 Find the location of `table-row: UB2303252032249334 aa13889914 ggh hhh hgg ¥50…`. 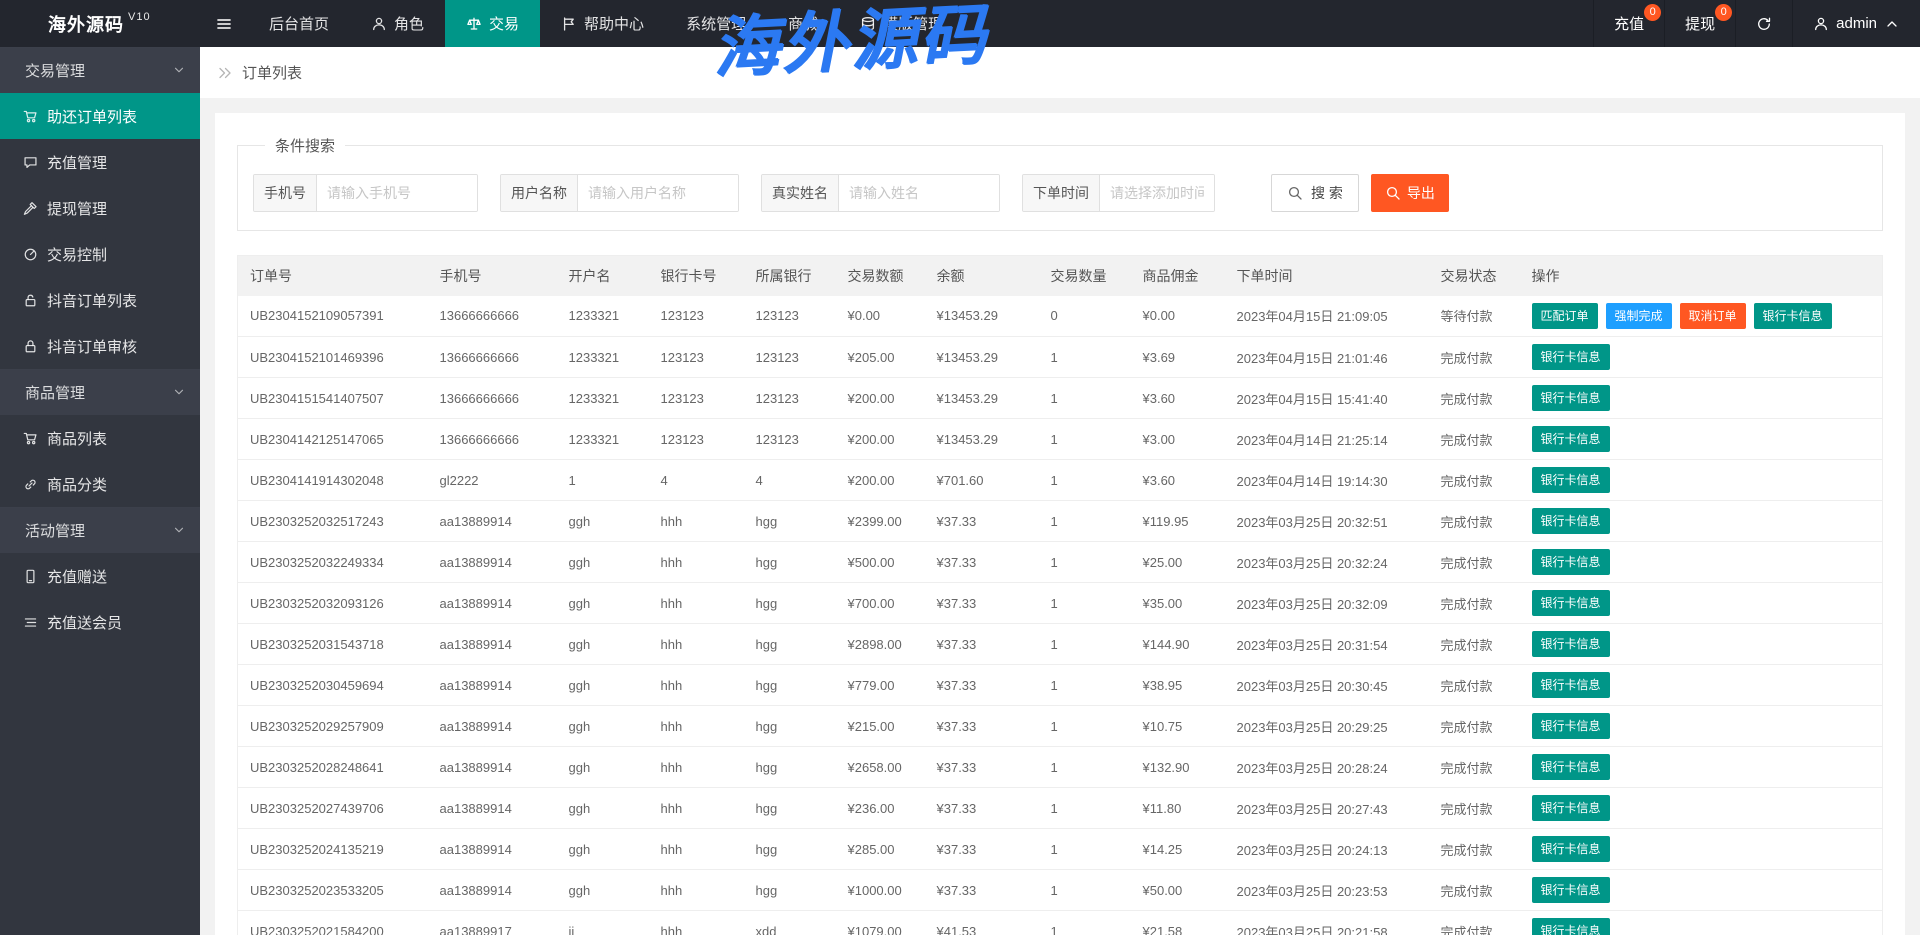

table-row: UB2303252032249334 aa13889914 ggh hhh hgg ¥50… is located at coordinates (1060, 562).